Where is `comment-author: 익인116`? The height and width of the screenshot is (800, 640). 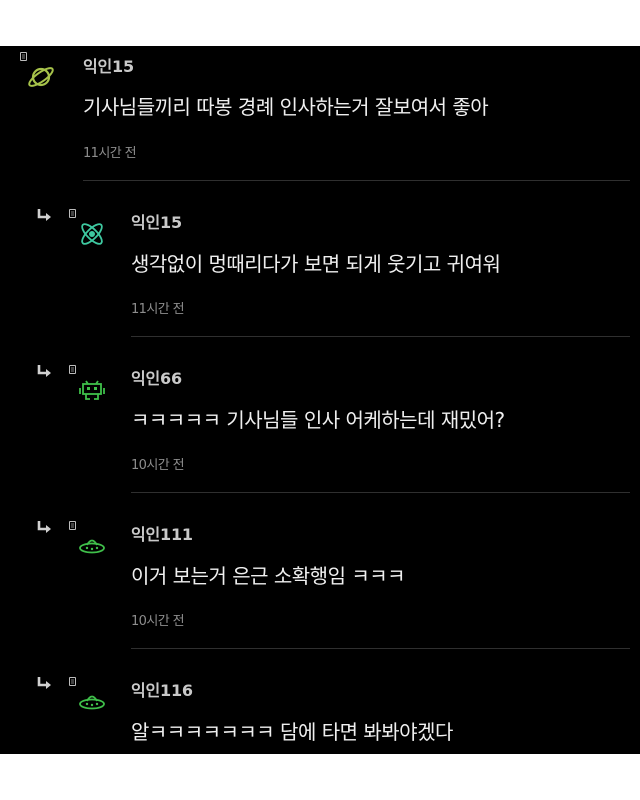
comment-author: 익인116 is located at coordinates (162, 689).